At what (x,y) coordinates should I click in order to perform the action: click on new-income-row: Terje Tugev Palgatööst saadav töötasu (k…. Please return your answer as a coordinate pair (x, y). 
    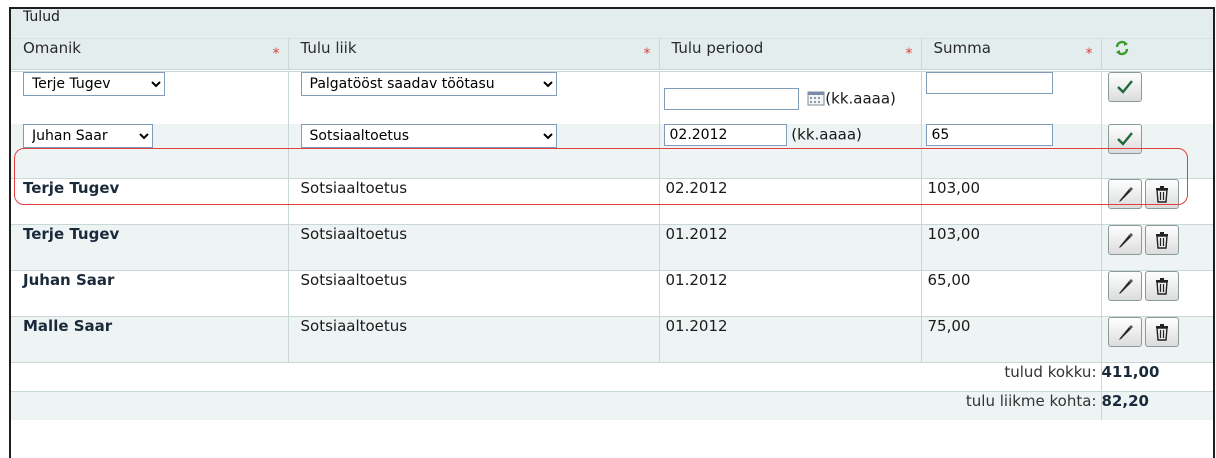
    Looking at the image, I should click on (612, 97).